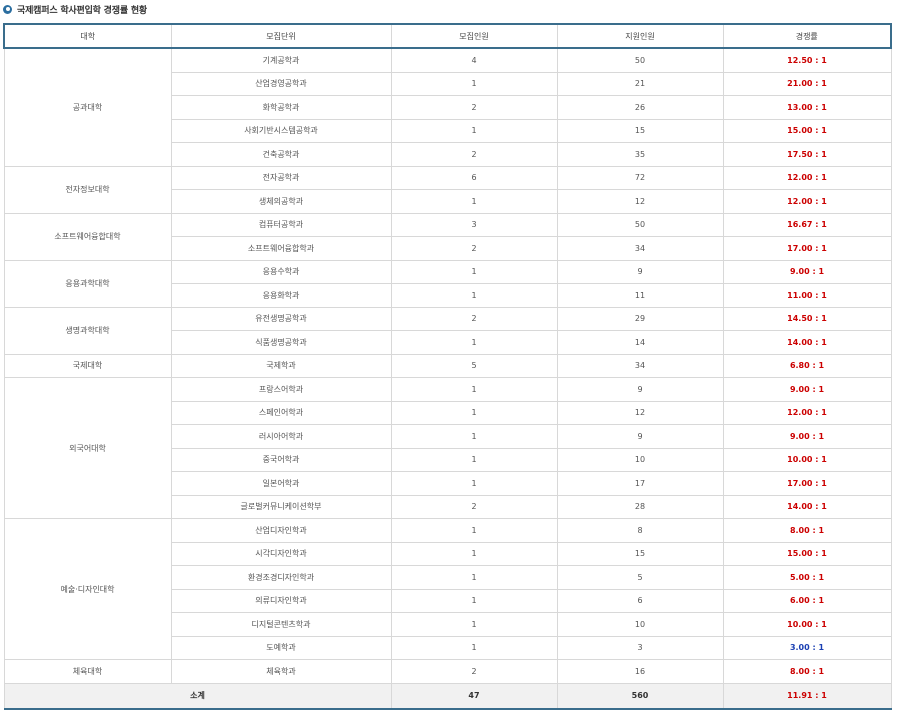 The height and width of the screenshot is (714, 897). I want to click on department-cell: 일본어학과, so click(281, 483).